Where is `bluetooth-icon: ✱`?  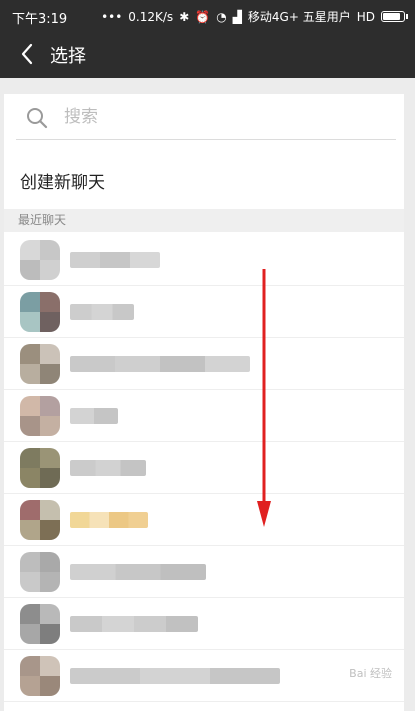
bluetooth-icon: ✱ is located at coordinates (184, 16).